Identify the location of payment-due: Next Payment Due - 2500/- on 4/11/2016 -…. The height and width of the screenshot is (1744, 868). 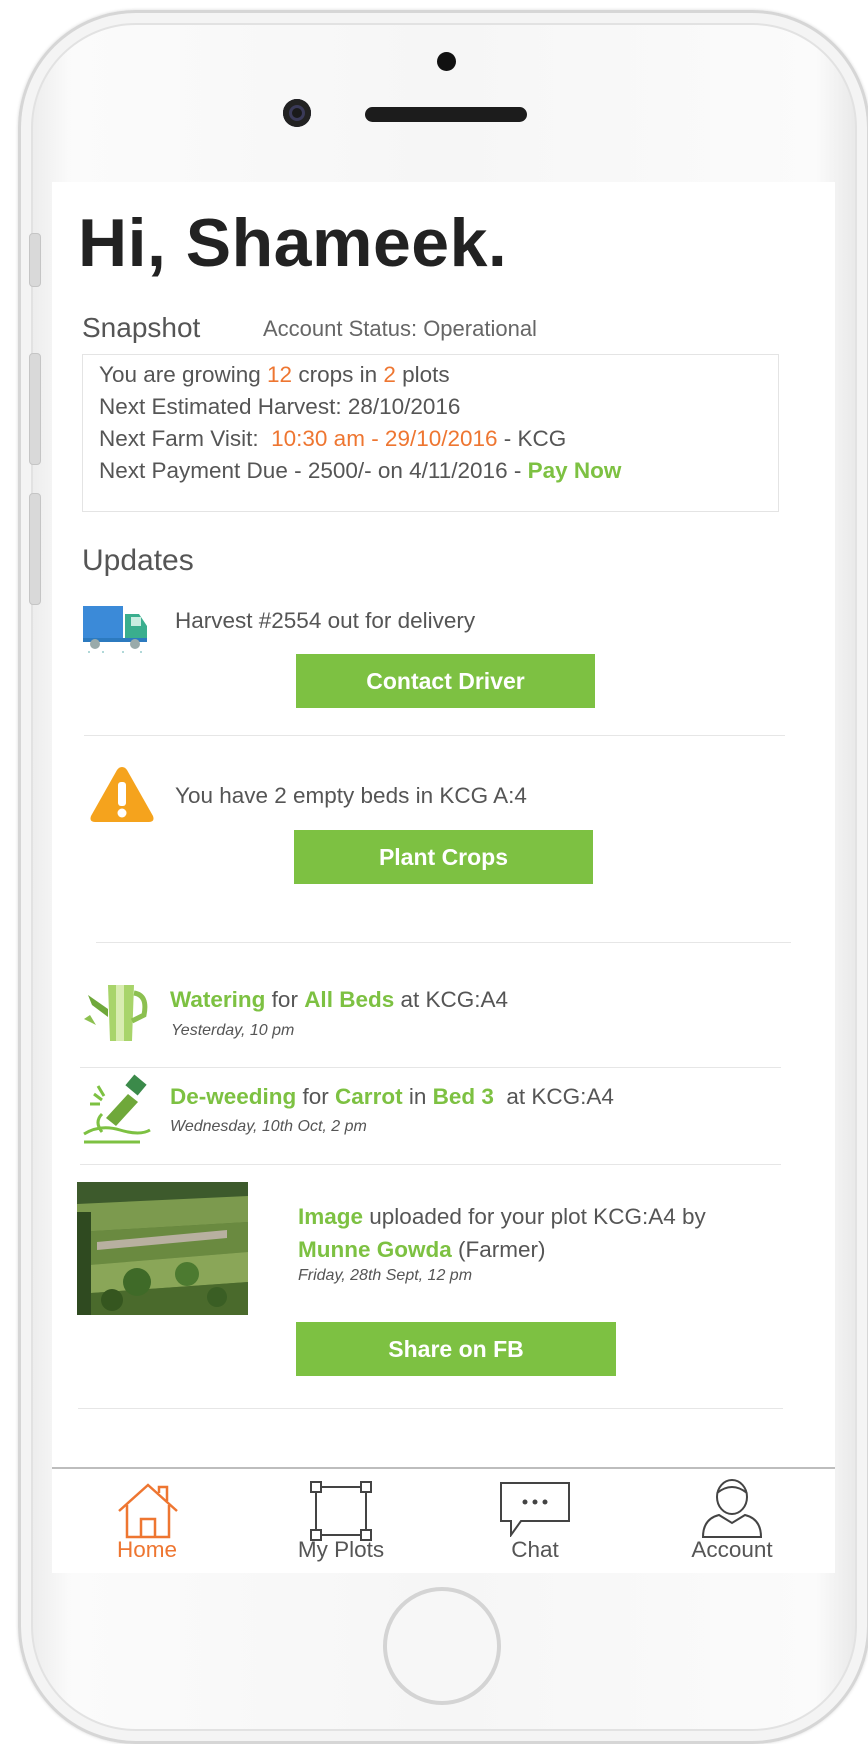
(430, 471).